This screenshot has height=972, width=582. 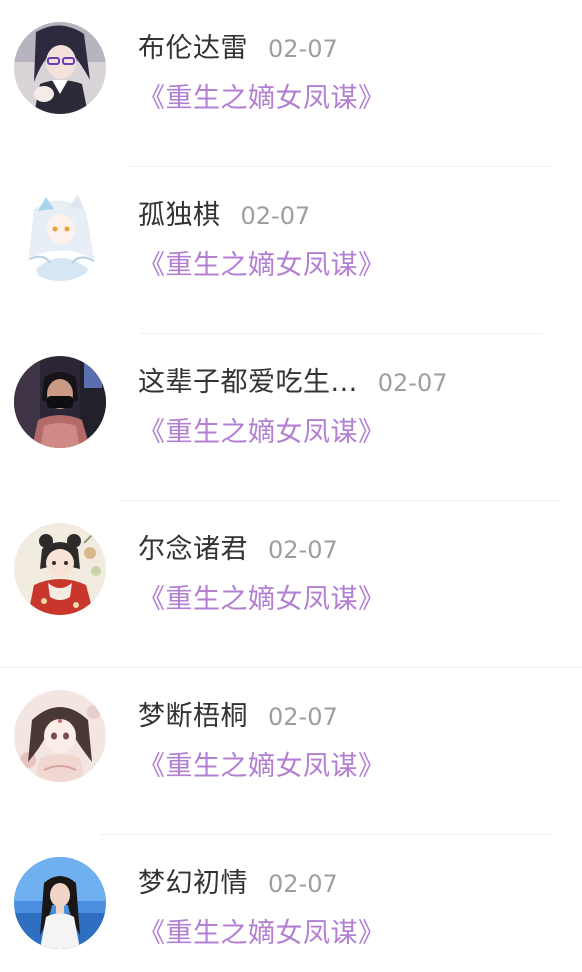 I want to click on name-line: 梦断梧桐 02-07, so click(x=238, y=714).